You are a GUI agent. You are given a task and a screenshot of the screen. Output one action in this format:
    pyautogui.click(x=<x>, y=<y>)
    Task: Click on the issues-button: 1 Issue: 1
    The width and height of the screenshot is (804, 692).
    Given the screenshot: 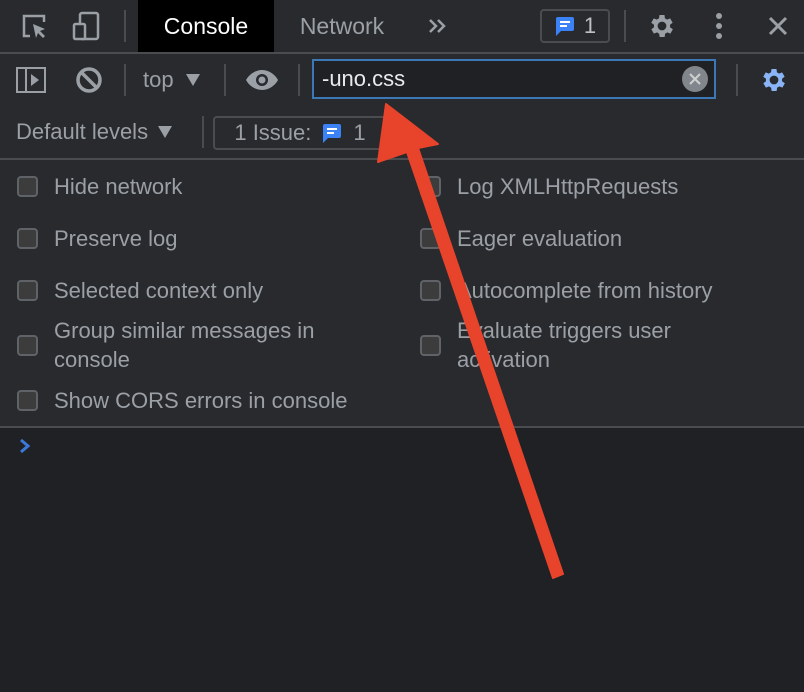 What is the action you would take?
    pyautogui.click(x=300, y=133)
    